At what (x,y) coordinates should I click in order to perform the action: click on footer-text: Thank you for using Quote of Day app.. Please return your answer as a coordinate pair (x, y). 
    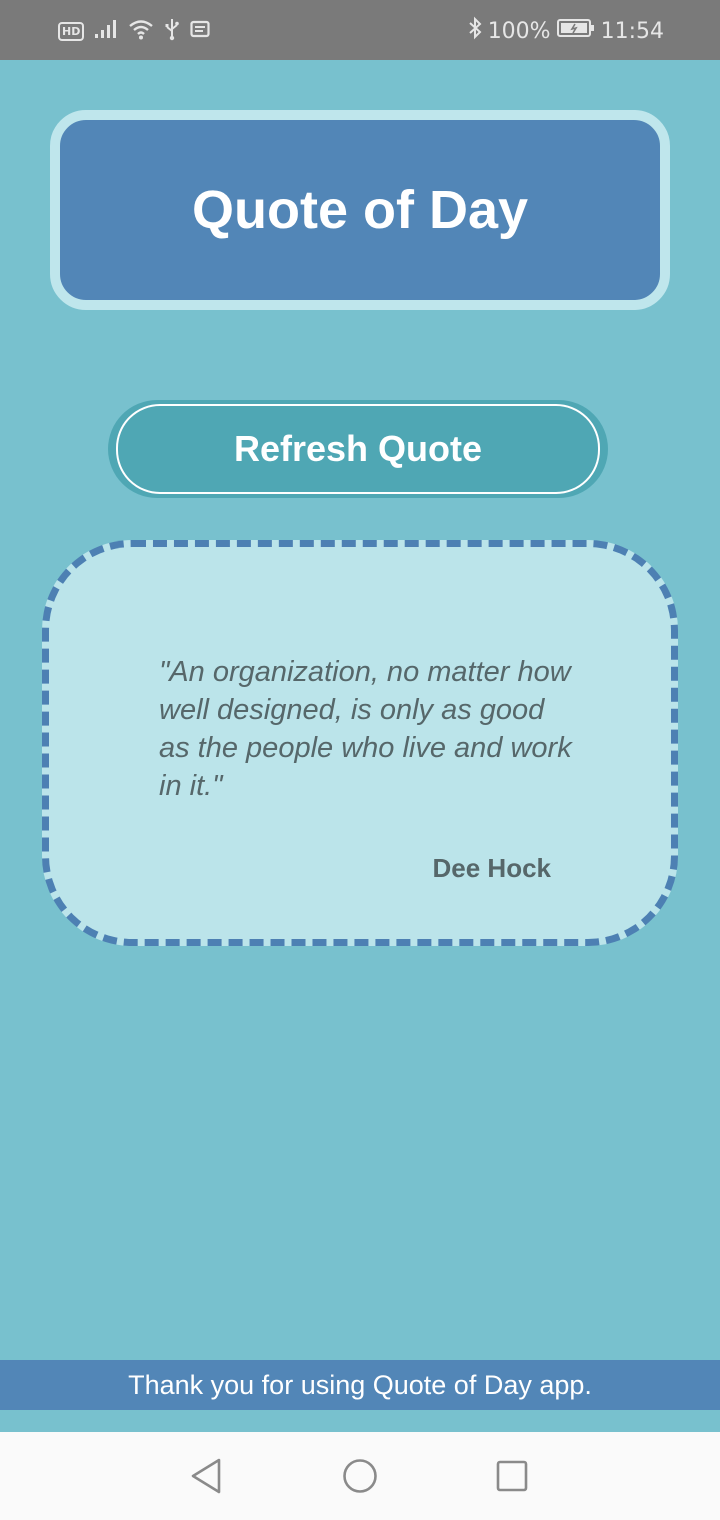
    Looking at the image, I should click on (360, 1384).